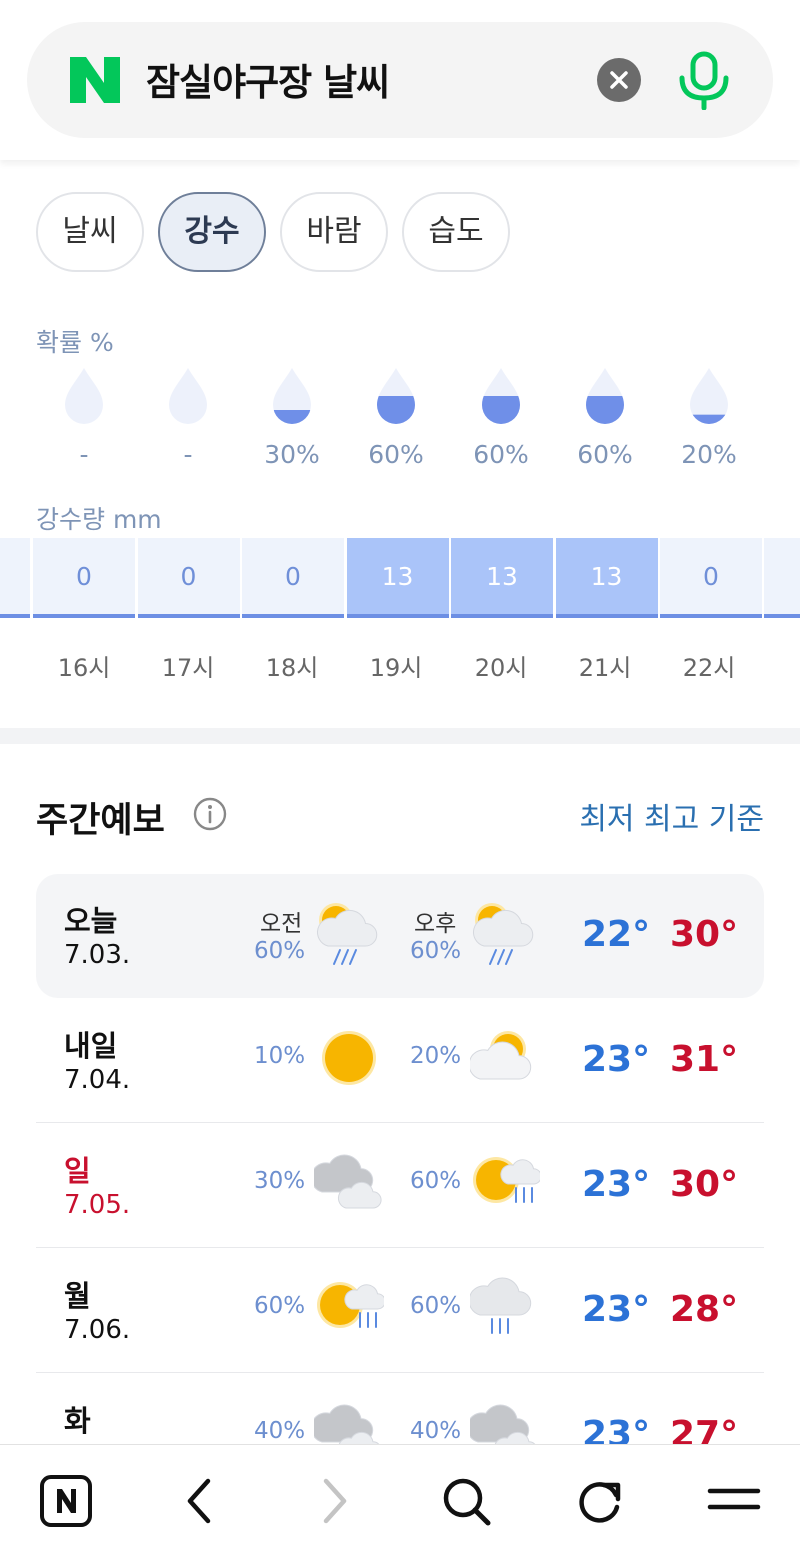  I want to click on low-temperature: 22°, so click(616, 934).